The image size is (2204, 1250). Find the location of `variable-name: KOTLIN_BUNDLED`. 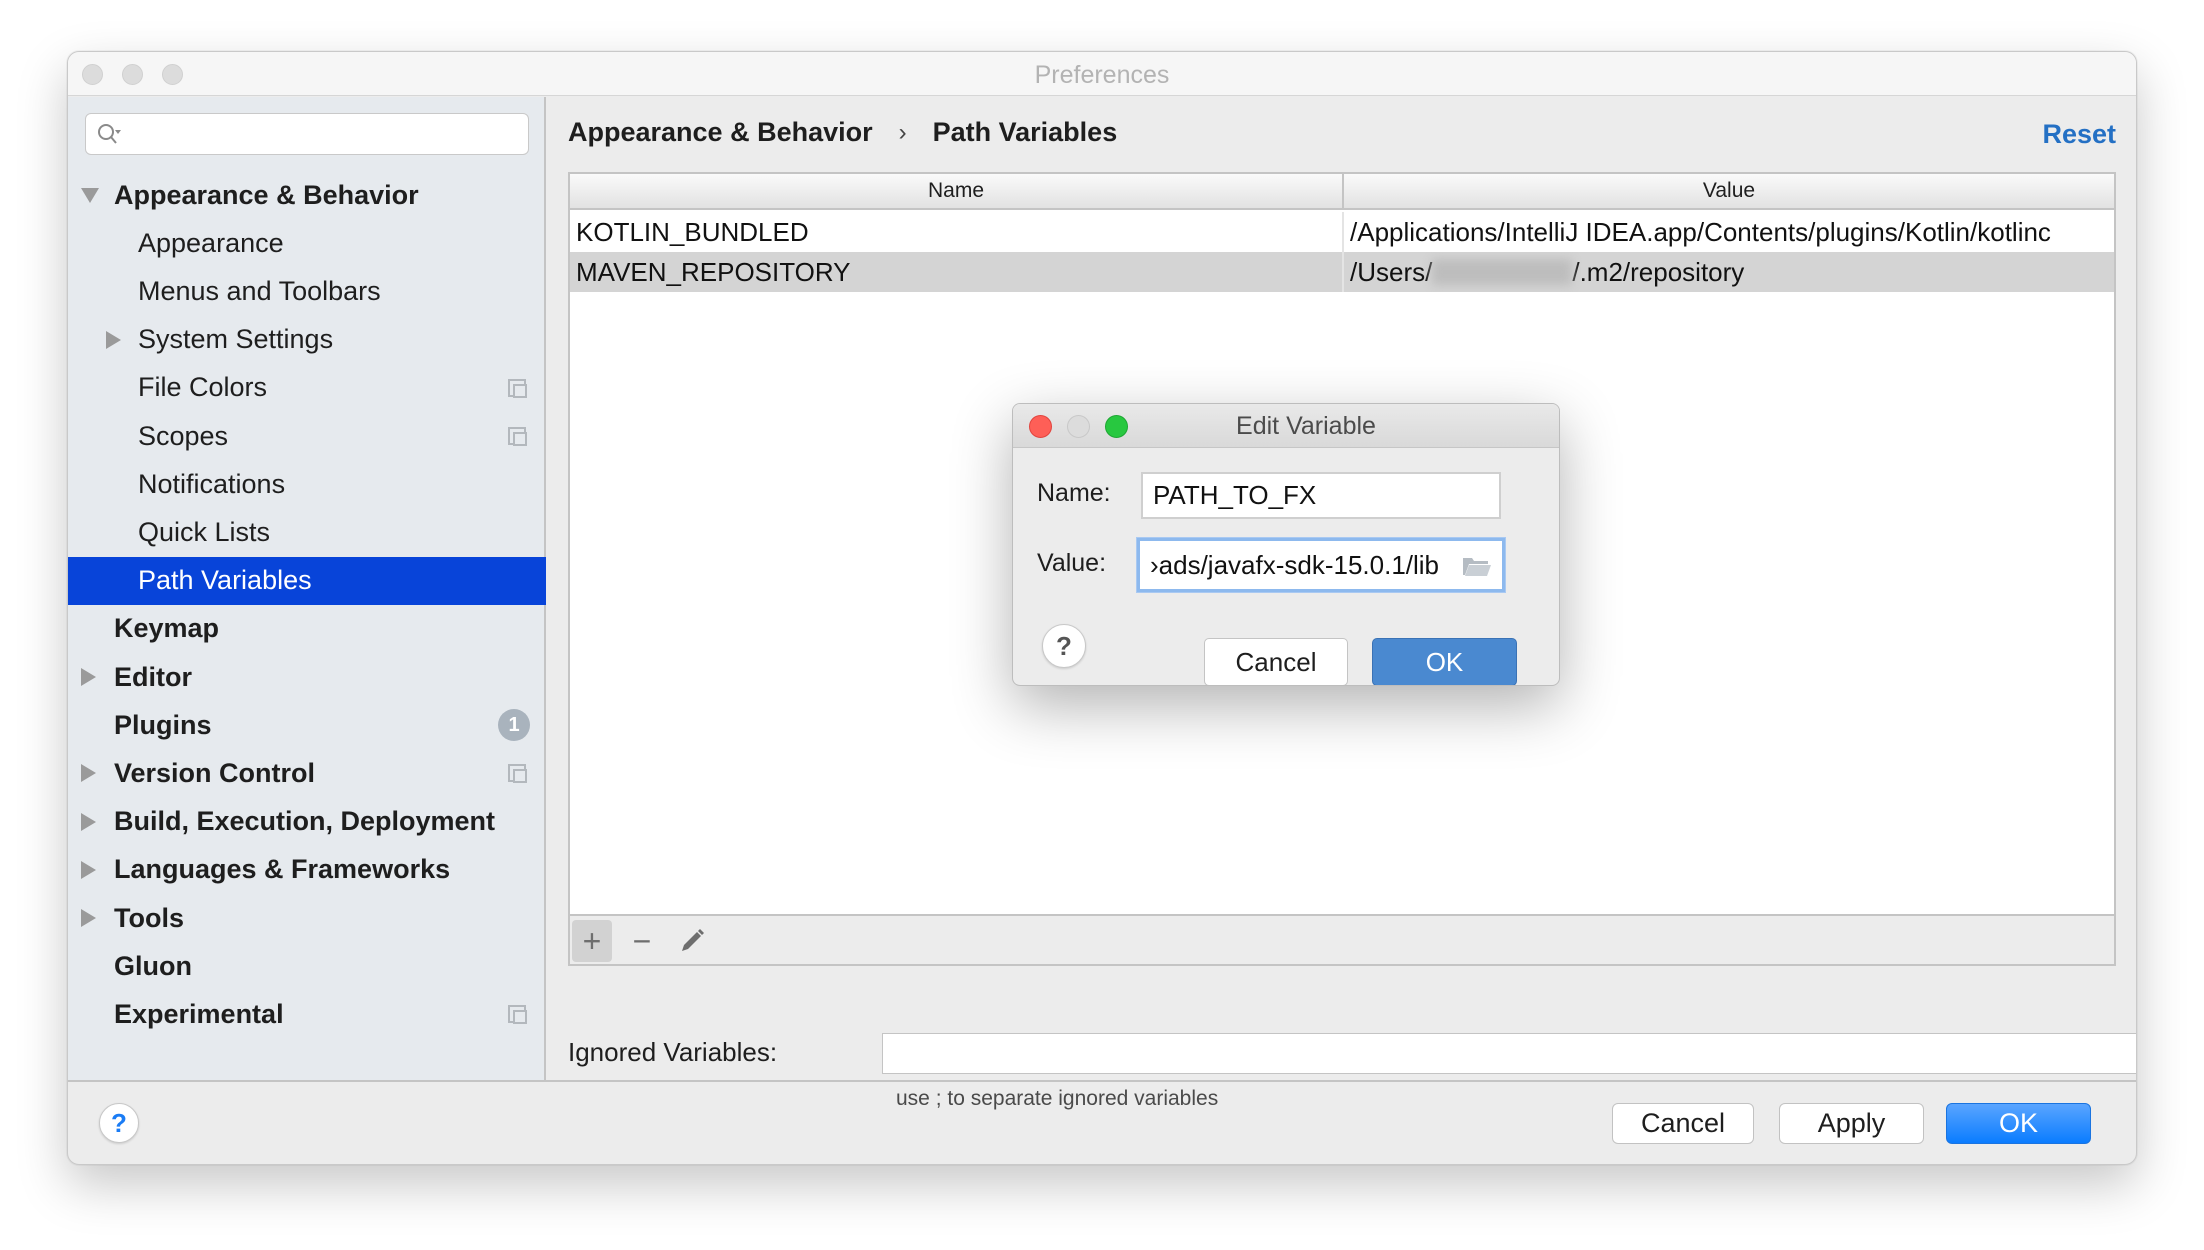

variable-name: KOTLIN_BUNDLED is located at coordinates (957, 232).